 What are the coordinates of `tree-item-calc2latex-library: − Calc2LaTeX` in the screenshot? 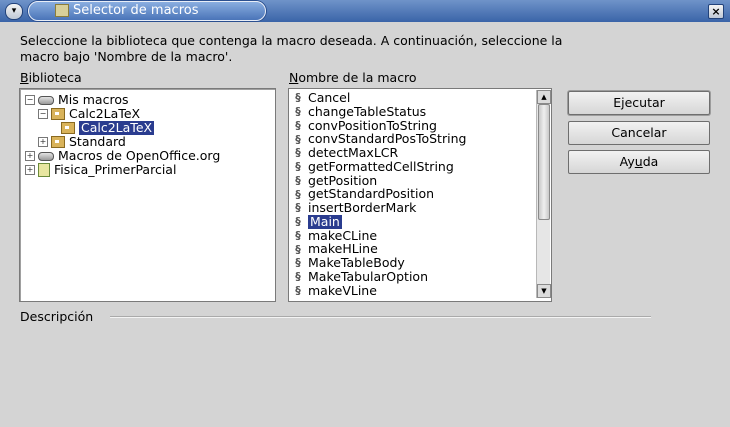 It's located at (89, 114).